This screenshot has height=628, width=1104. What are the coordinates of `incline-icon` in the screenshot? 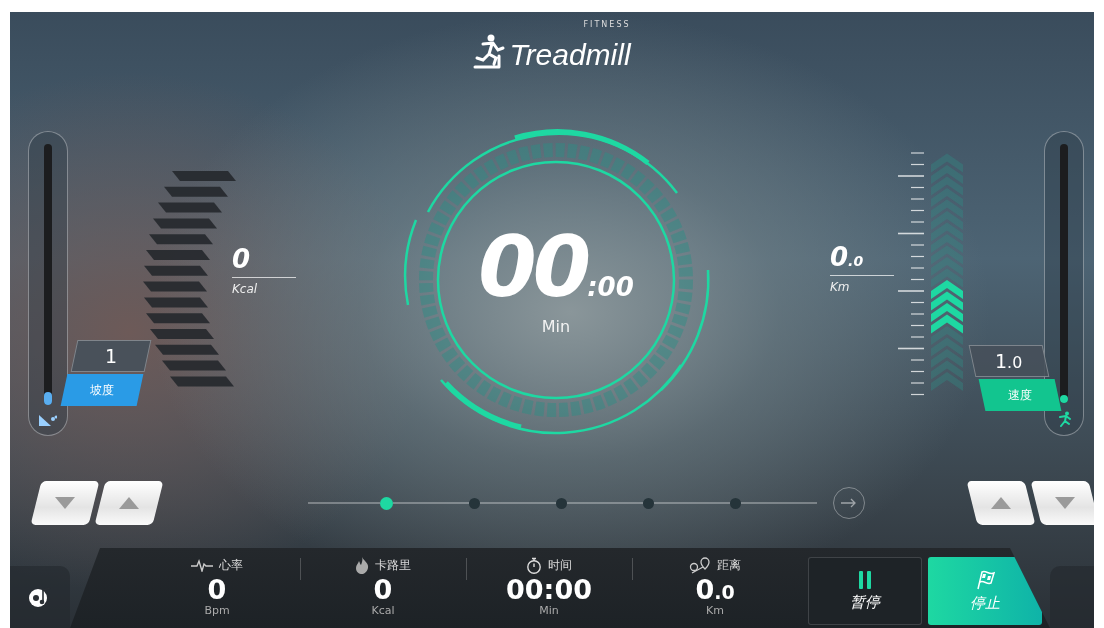 It's located at (48, 420).